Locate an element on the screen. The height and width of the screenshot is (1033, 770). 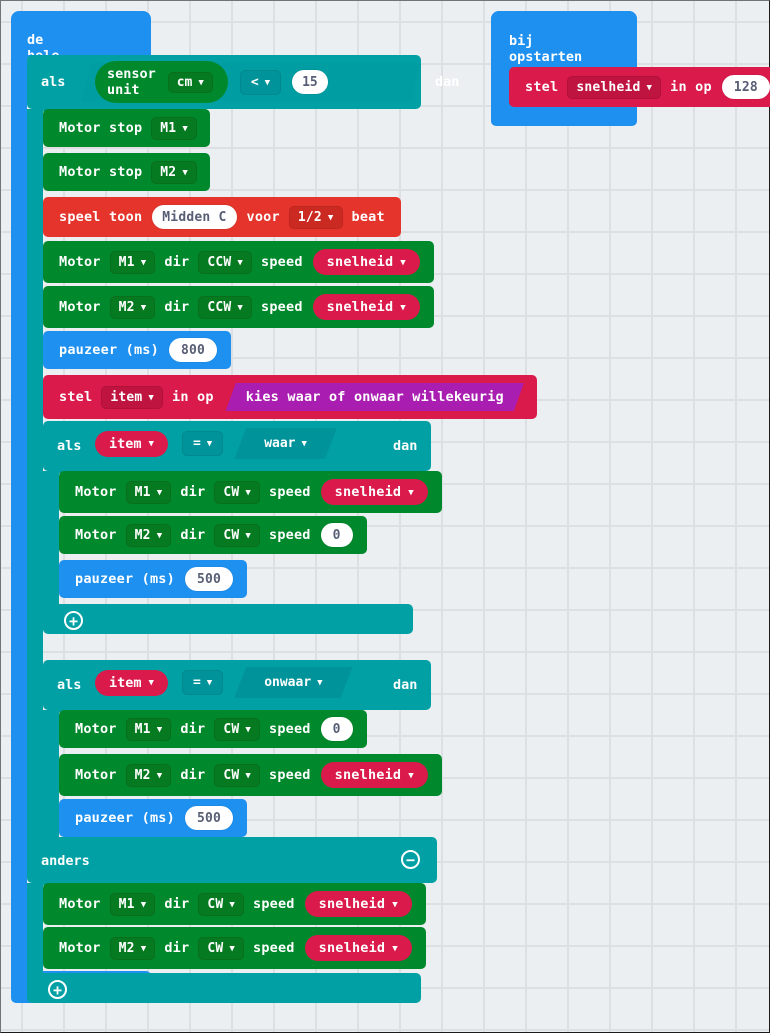
sensor-unit-reporter: sensor unit cm ▼ is located at coordinates (161, 82).